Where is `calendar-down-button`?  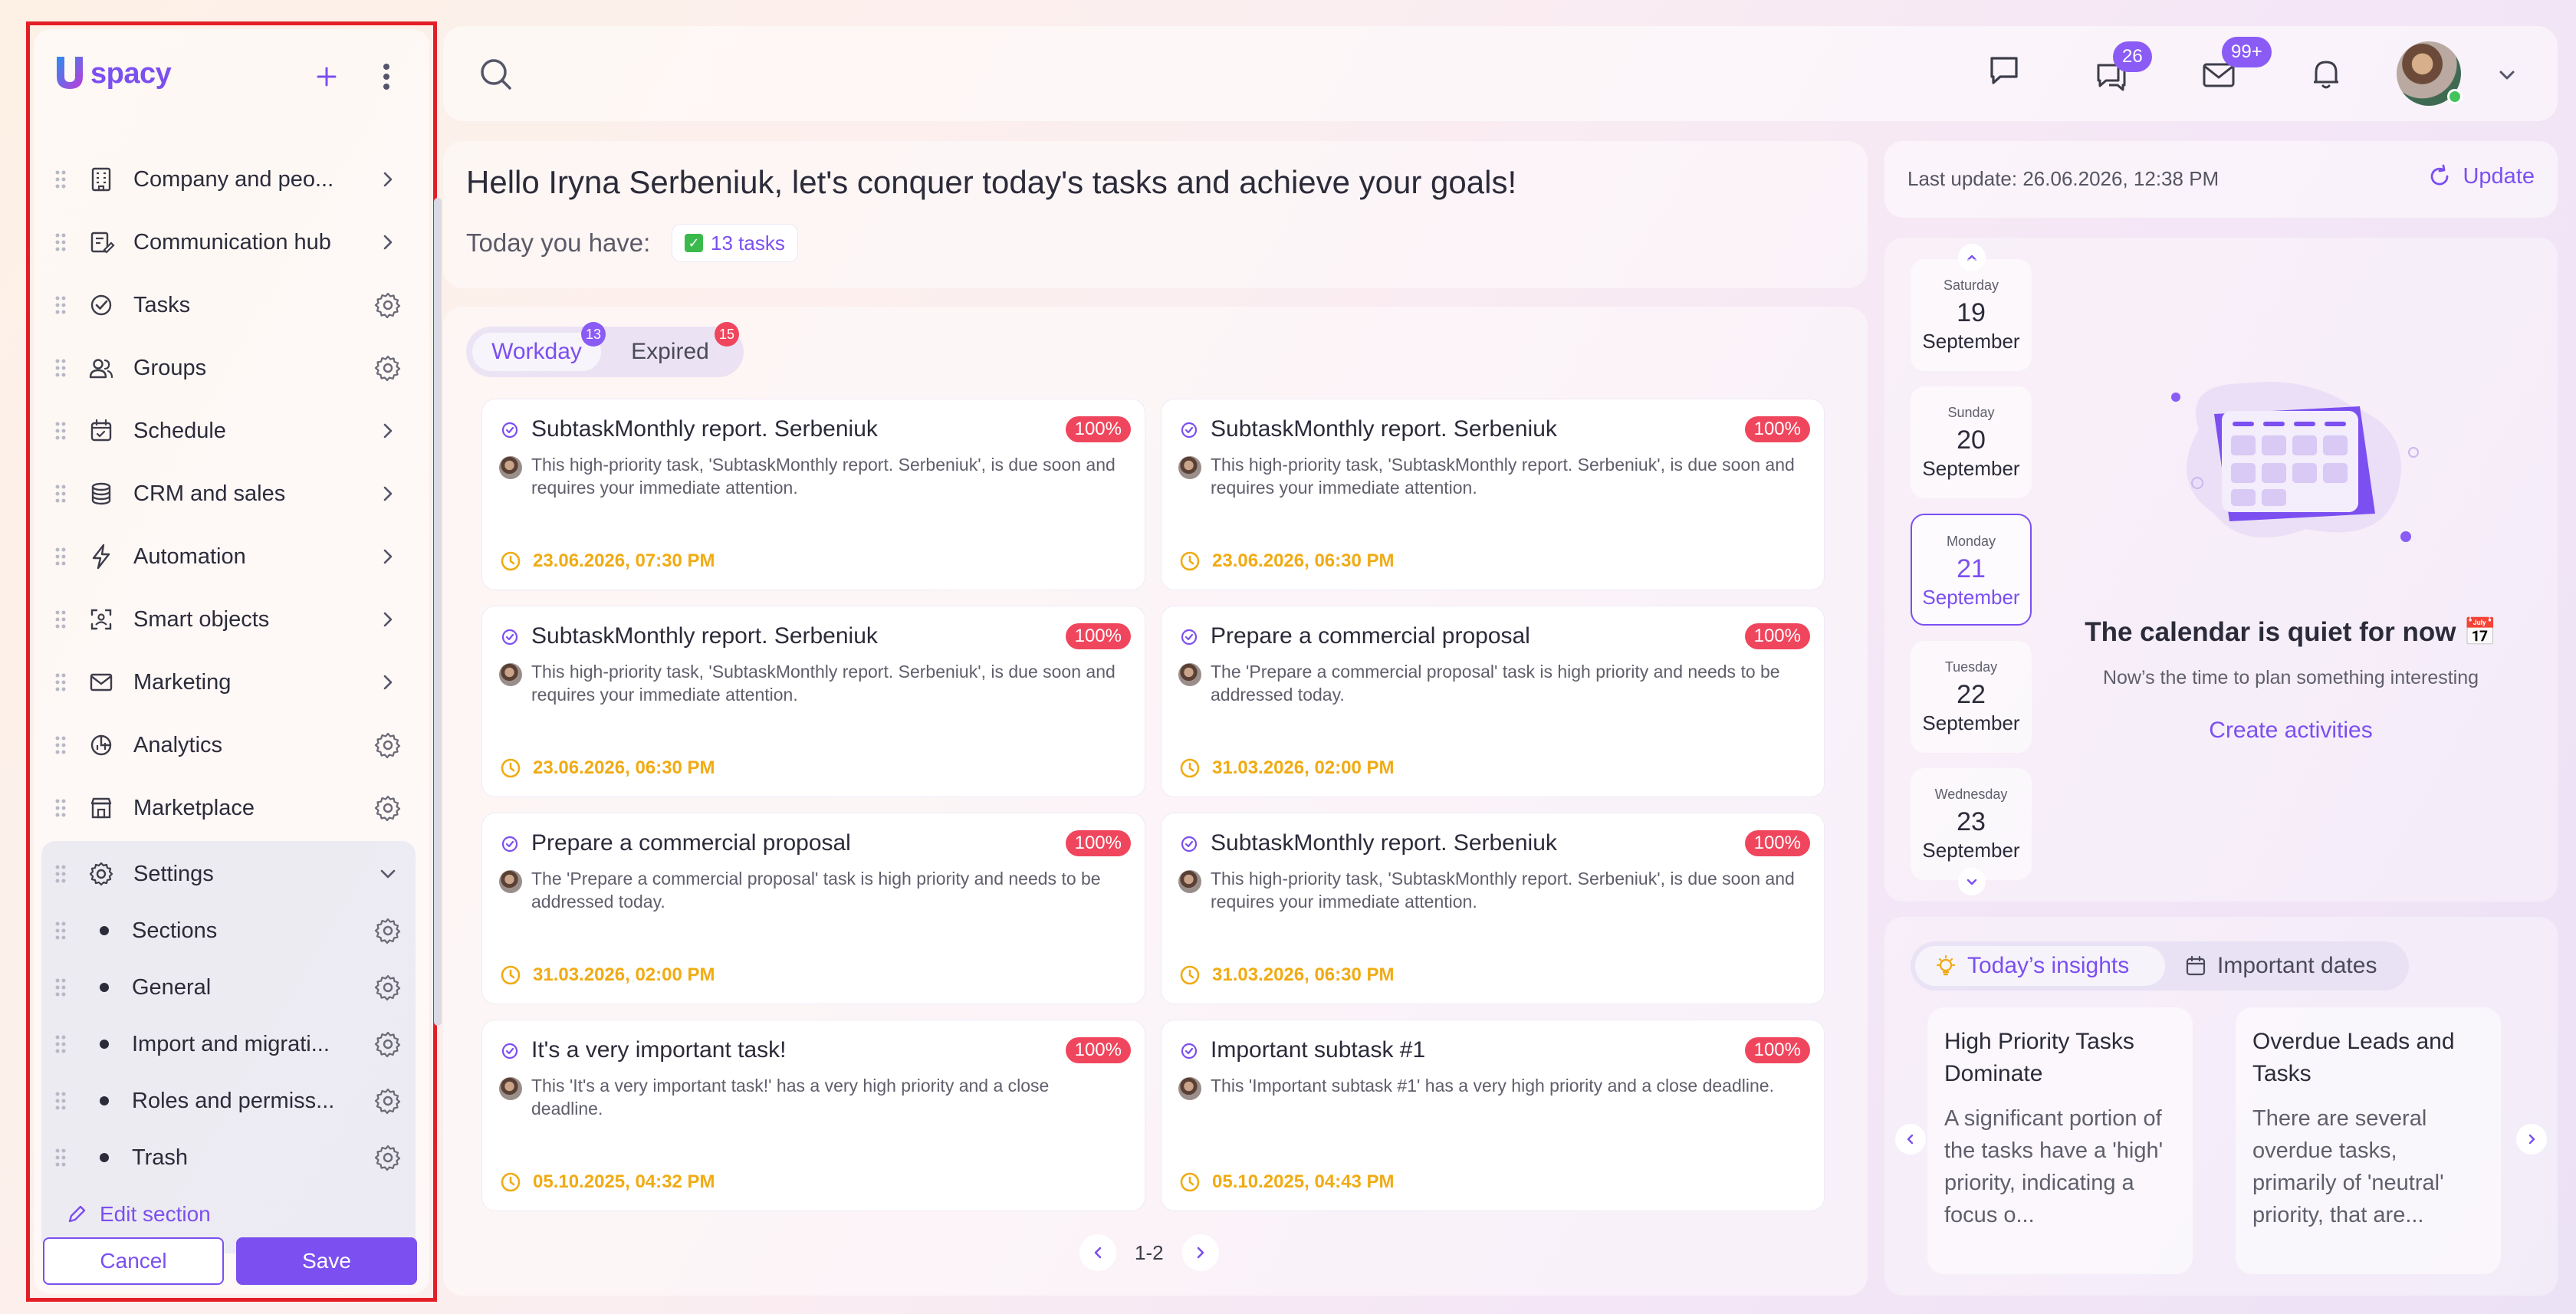 calendar-down-button is located at coordinates (1972, 881).